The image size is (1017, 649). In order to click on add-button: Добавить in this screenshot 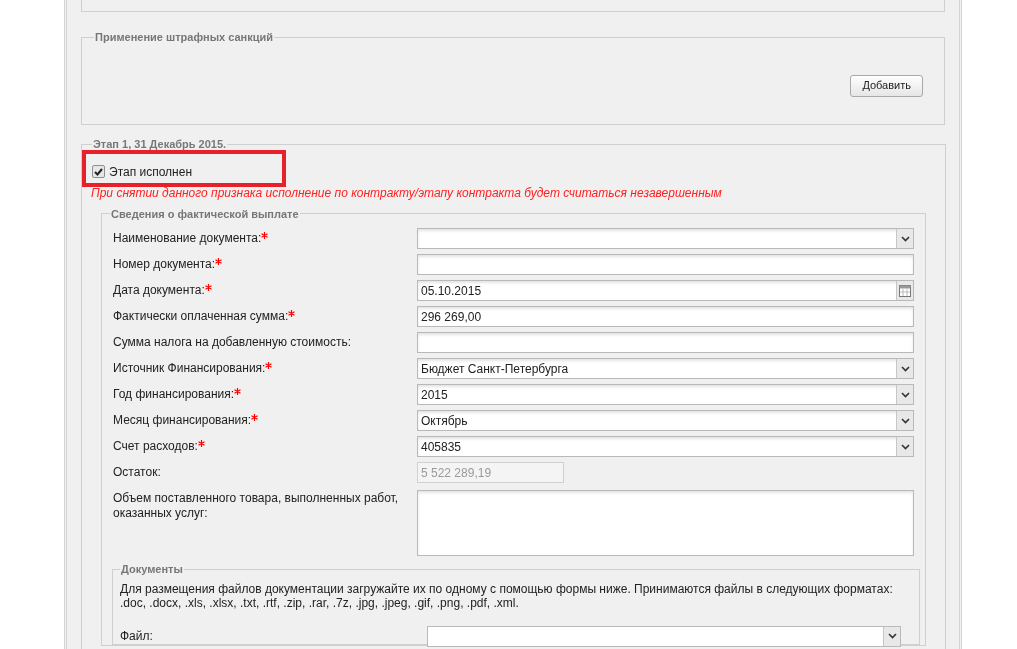, I will do `click(886, 85)`.